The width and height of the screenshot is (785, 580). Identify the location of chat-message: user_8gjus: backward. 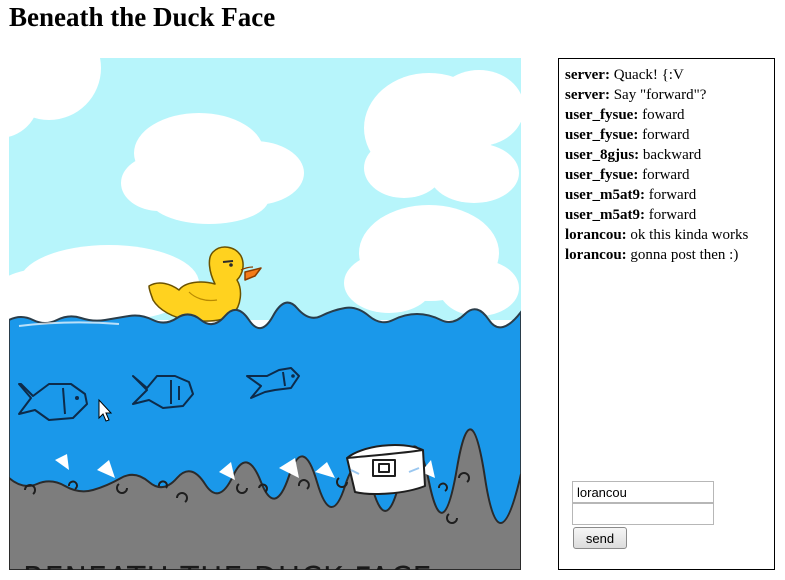
(667, 155).